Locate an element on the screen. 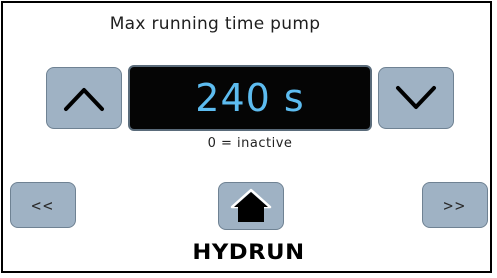  page-title: Max running time pump is located at coordinates (215, 24).